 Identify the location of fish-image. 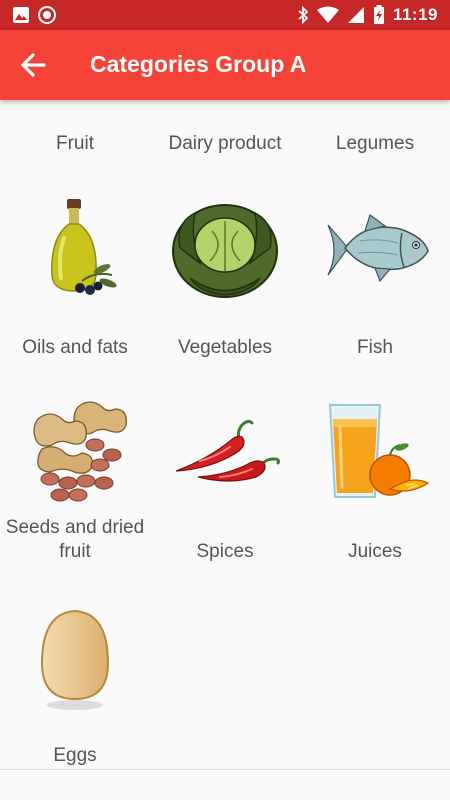
(378, 248).